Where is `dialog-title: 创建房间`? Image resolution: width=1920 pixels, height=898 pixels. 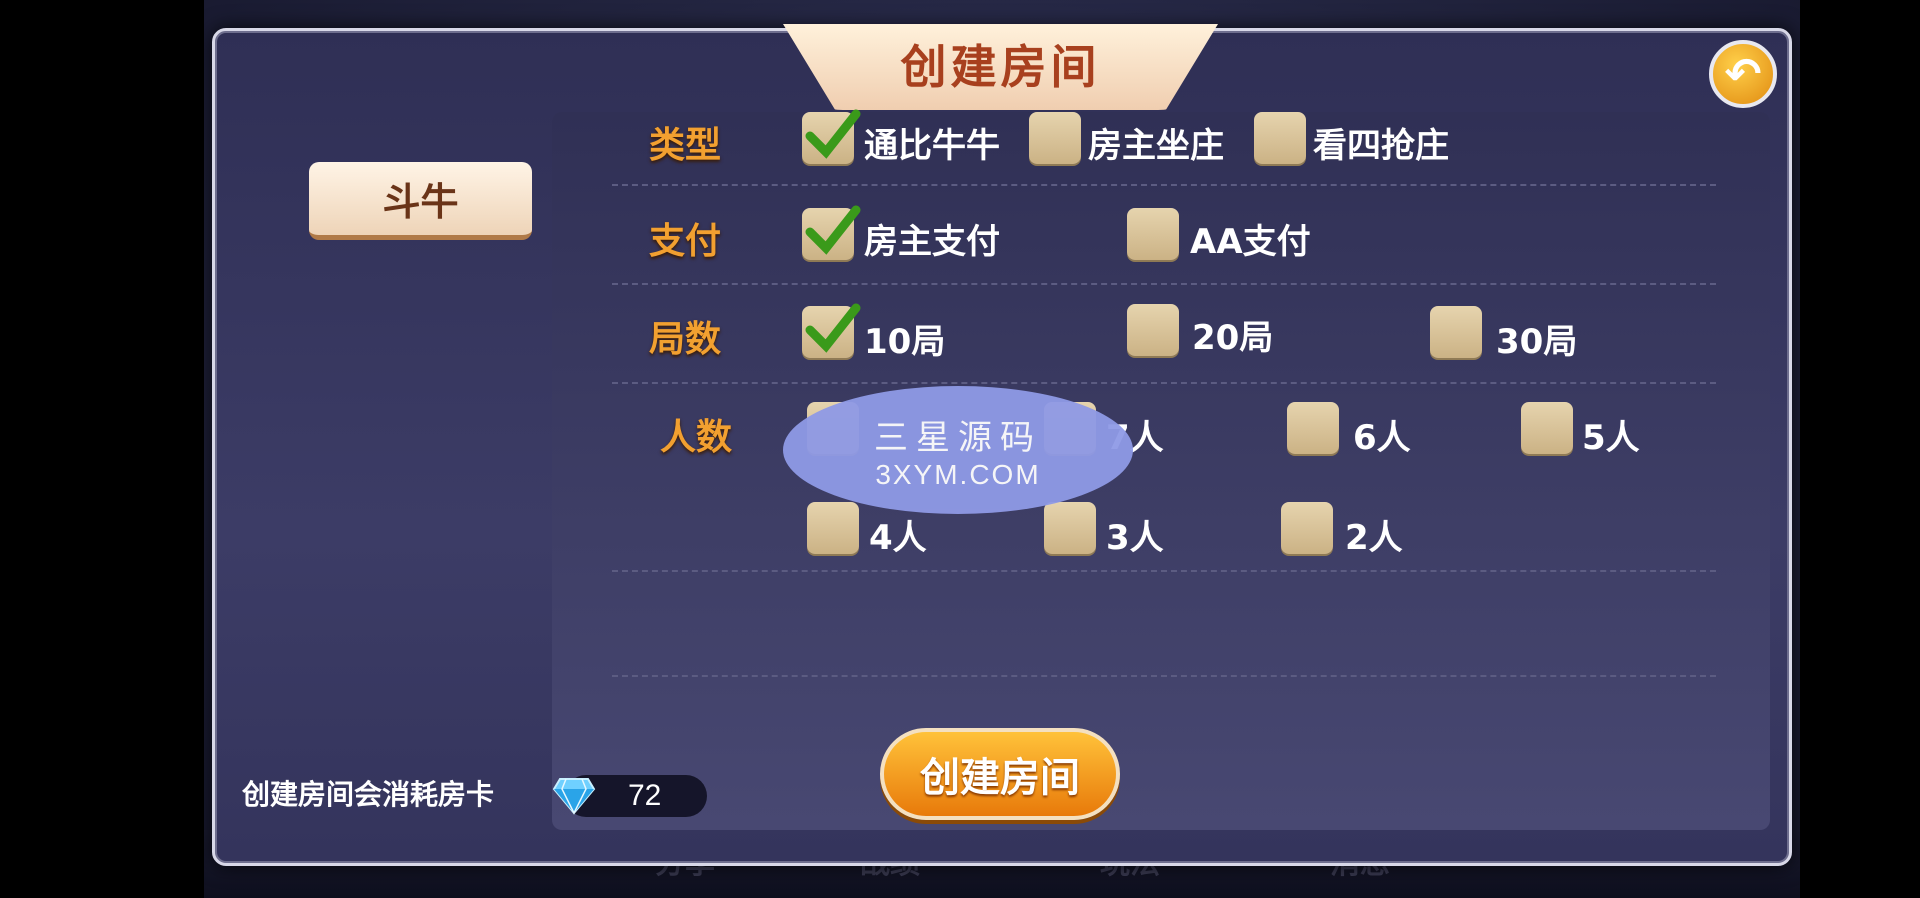
dialog-title: 创建房间 is located at coordinates (1000, 67).